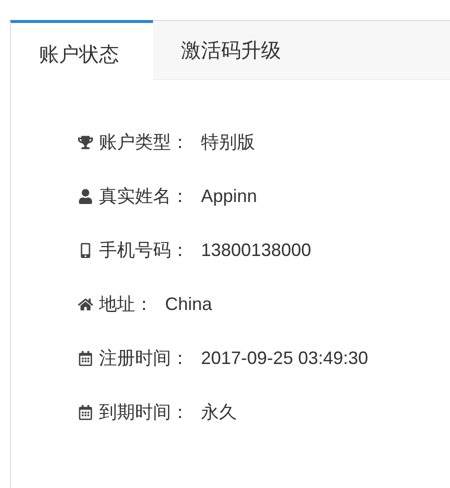 The height and width of the screenshot is (488, 450). Describe the element at coordinates (144, 412) in the screenshot. I see `field-label: 到期时间：` at that location.